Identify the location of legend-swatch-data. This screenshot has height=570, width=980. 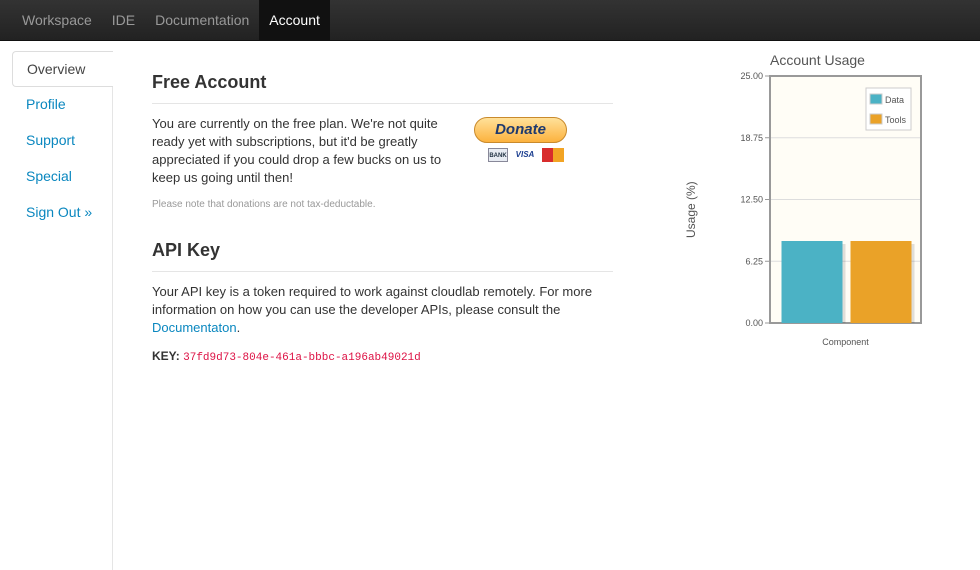
(876, 99).